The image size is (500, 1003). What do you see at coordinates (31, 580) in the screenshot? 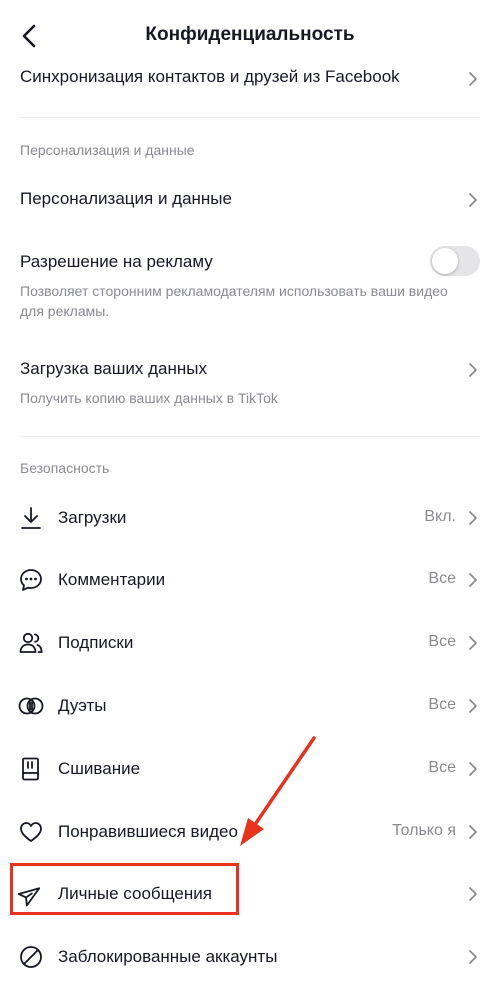
I see `comment-icon` at bounding box center [31, 580].